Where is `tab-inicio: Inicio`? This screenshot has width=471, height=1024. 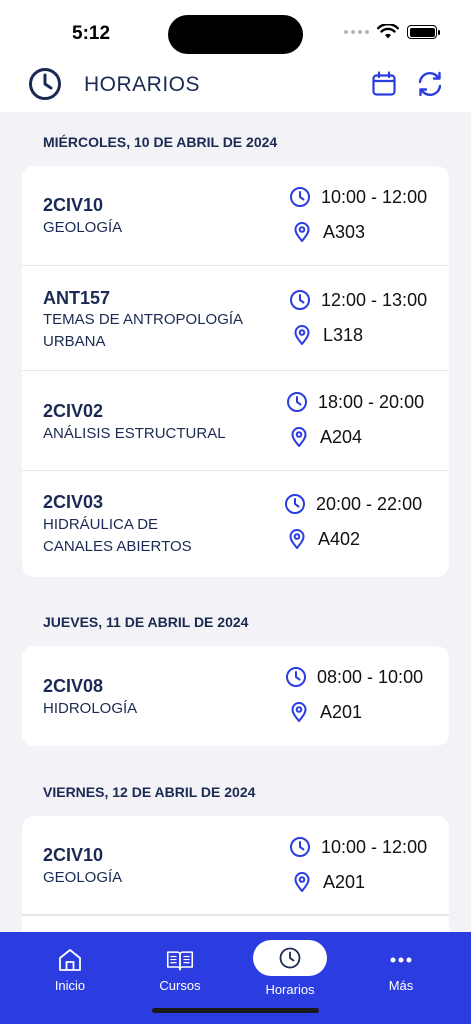
tab-inicio: Inicio is located at coordinates (70, 967).